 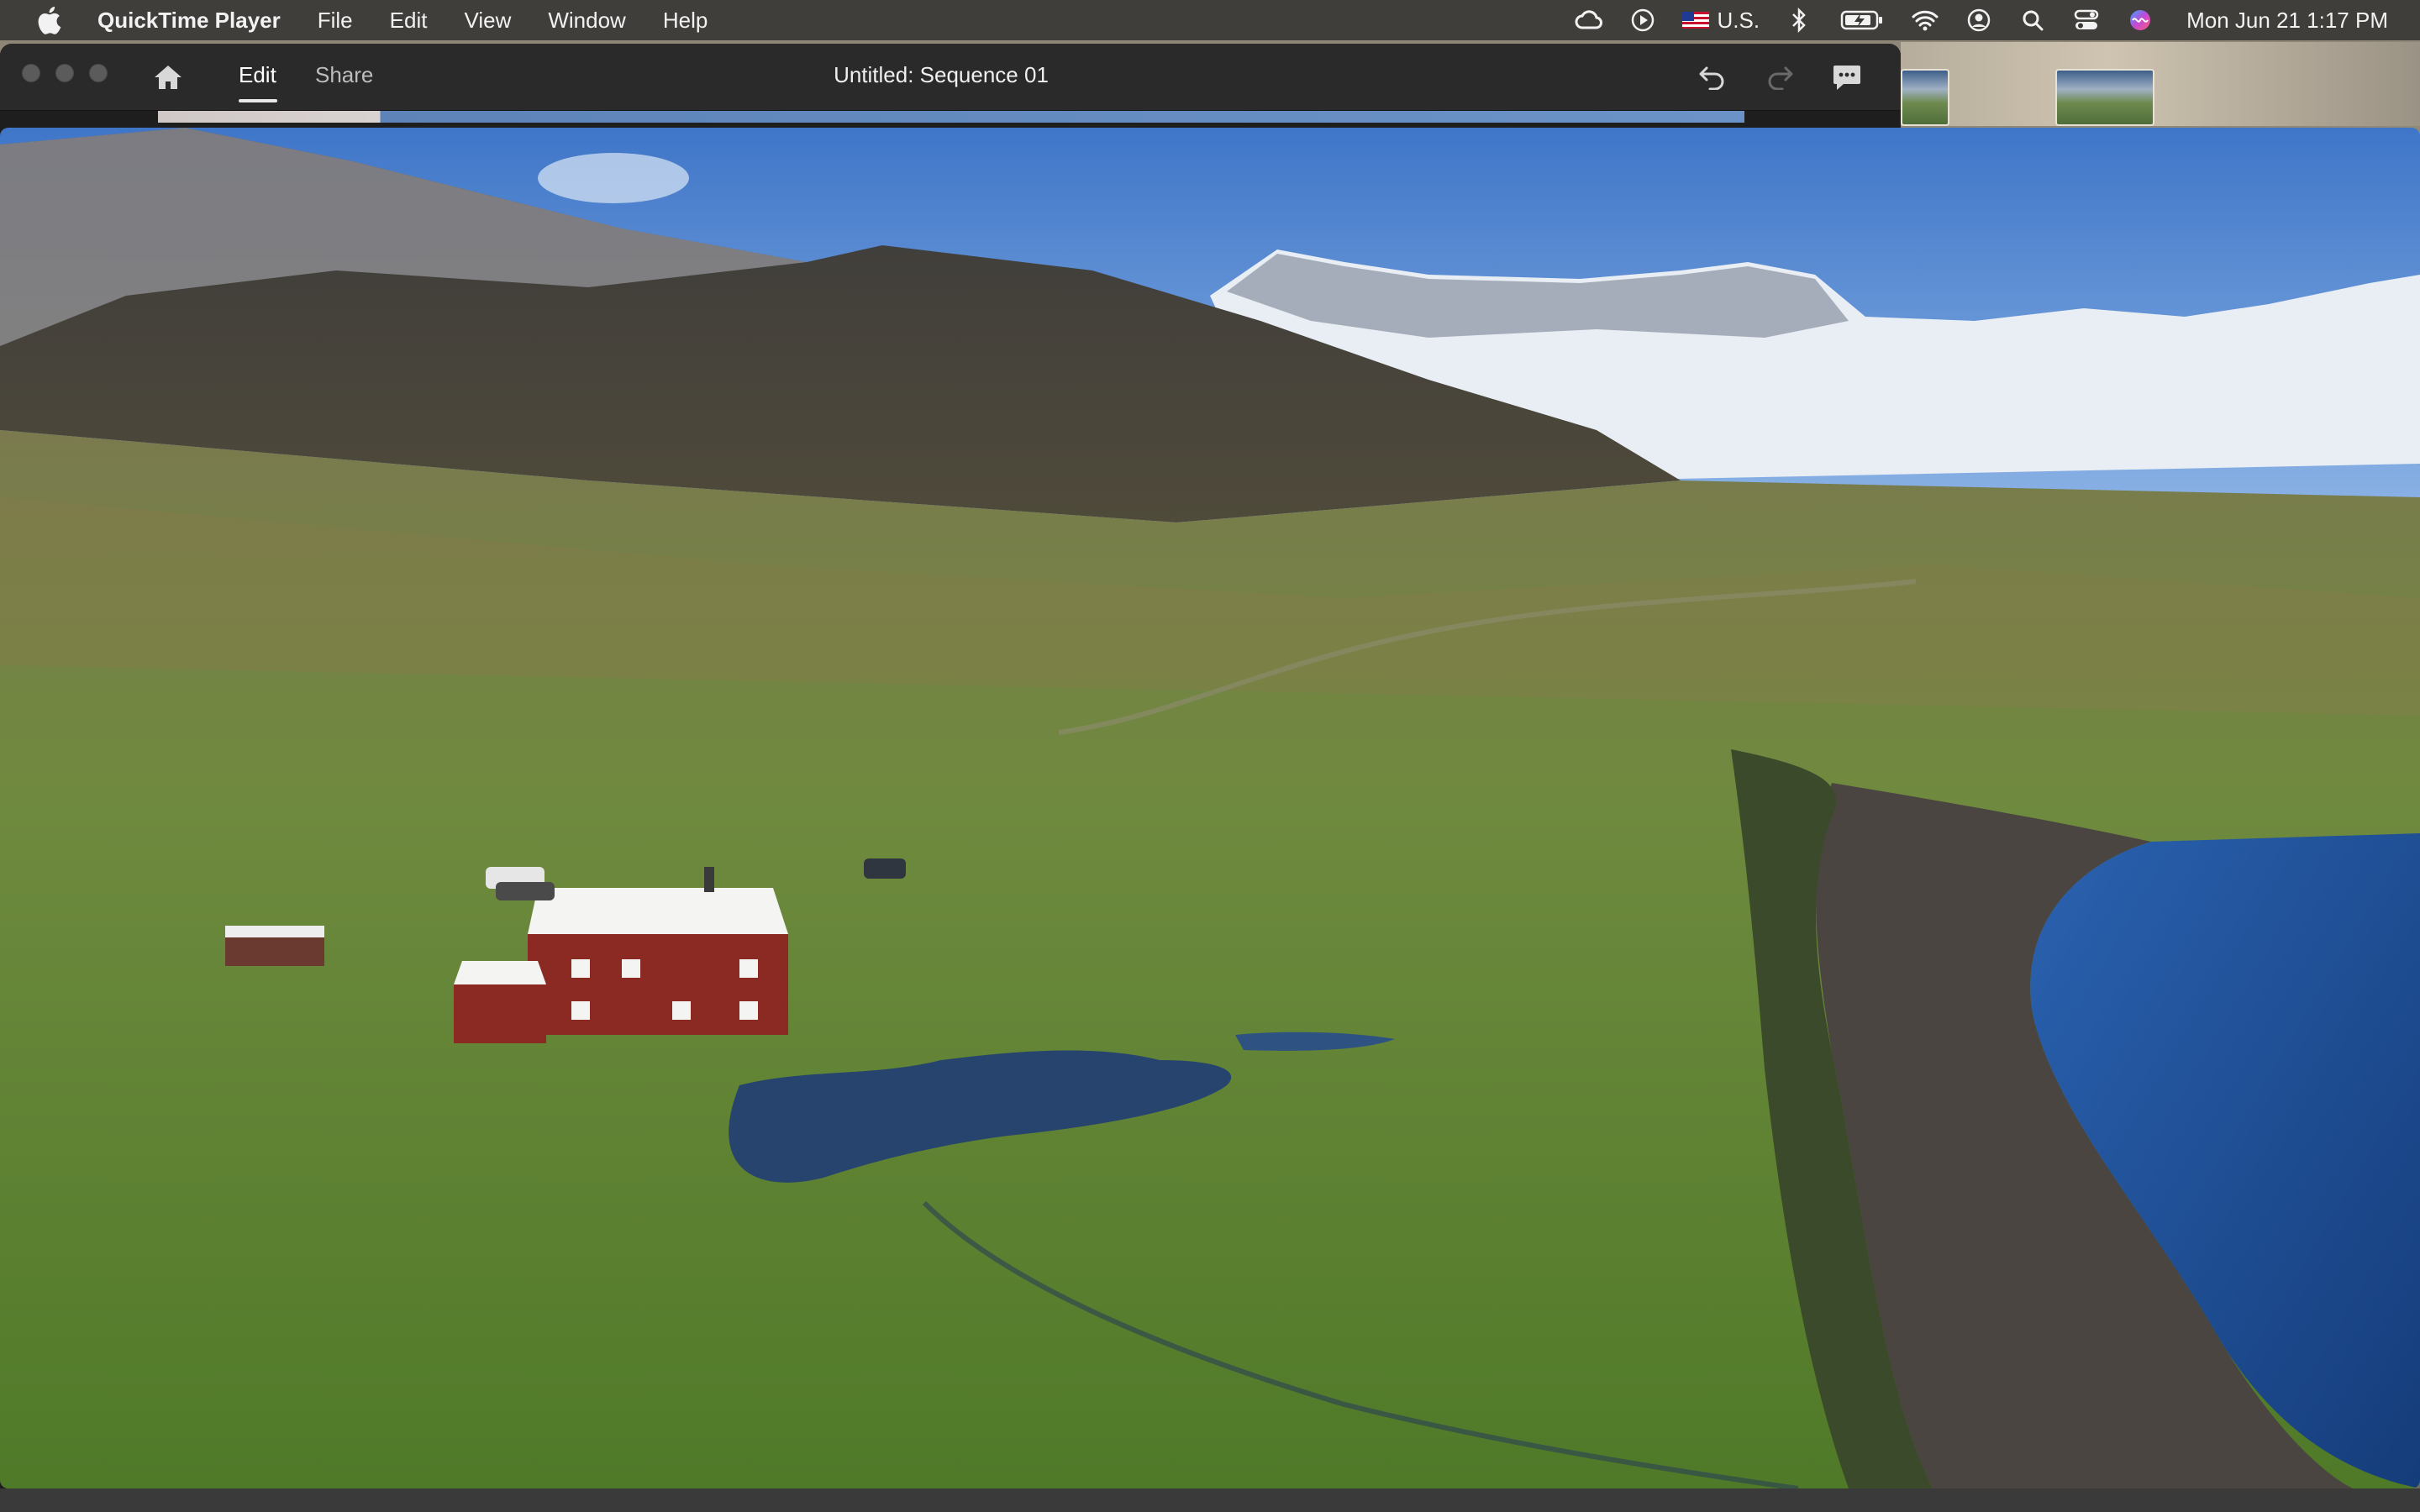 I want to click on menu-edit: Edit, so click(x=409, y=21).